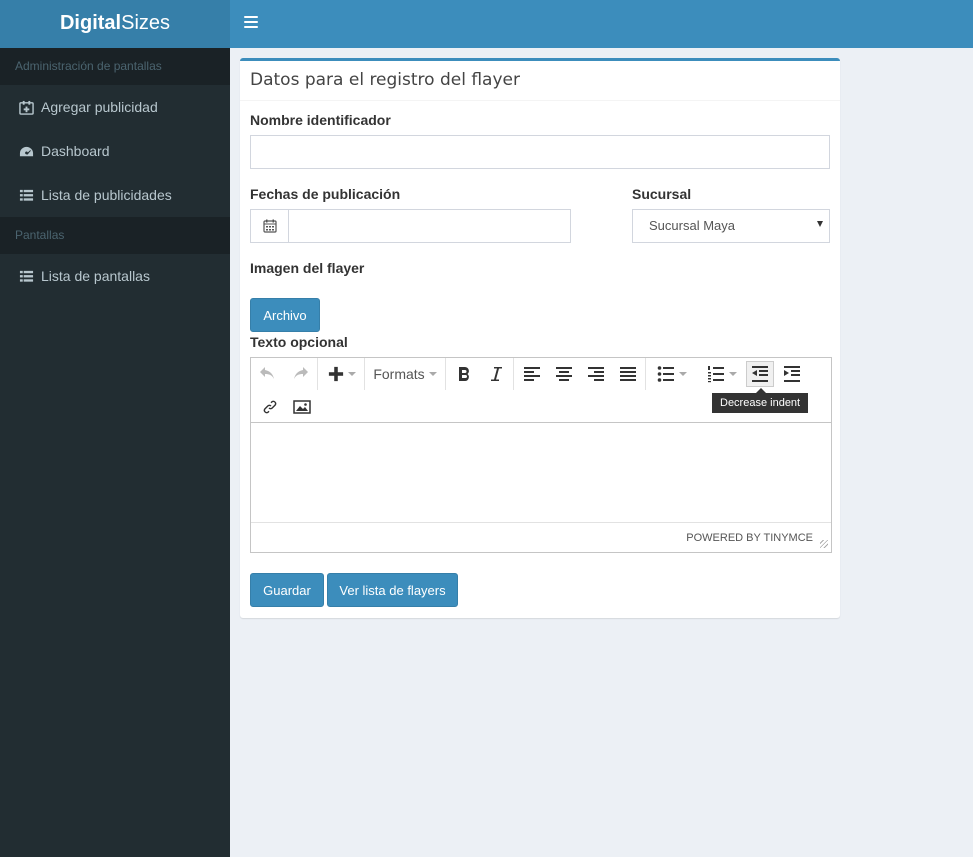  Describe the element at coordinates (496, 374) in the screenshot. I see `italic-icon` at that location.